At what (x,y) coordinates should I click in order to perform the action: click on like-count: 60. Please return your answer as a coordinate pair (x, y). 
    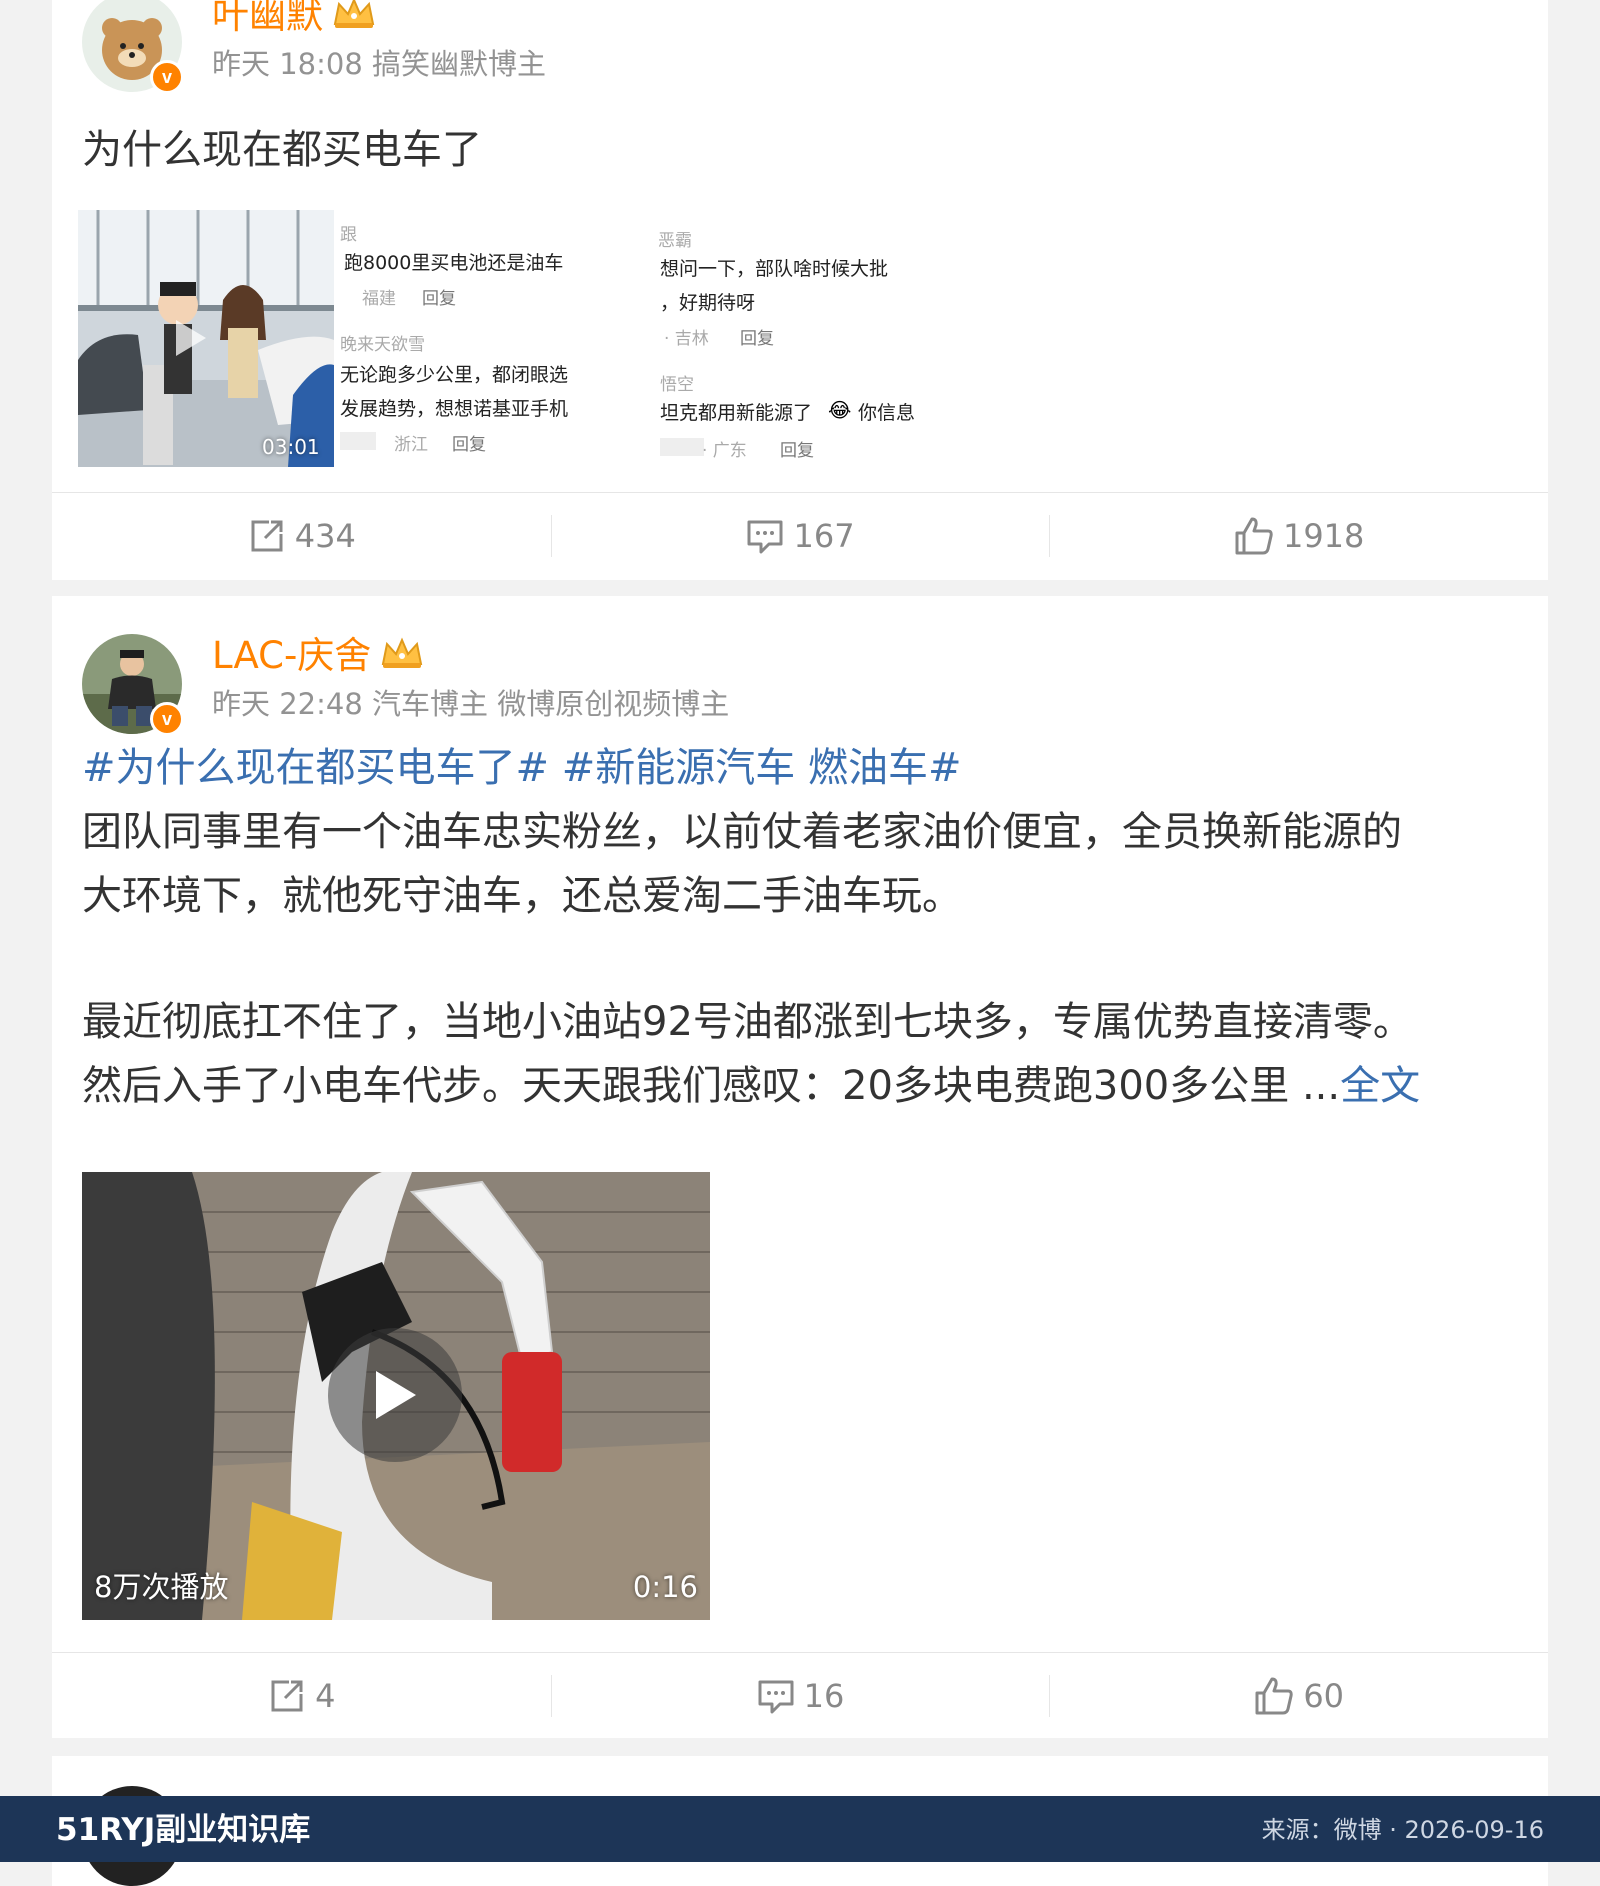
    Looking at the image, I should click on (1324, 1695).